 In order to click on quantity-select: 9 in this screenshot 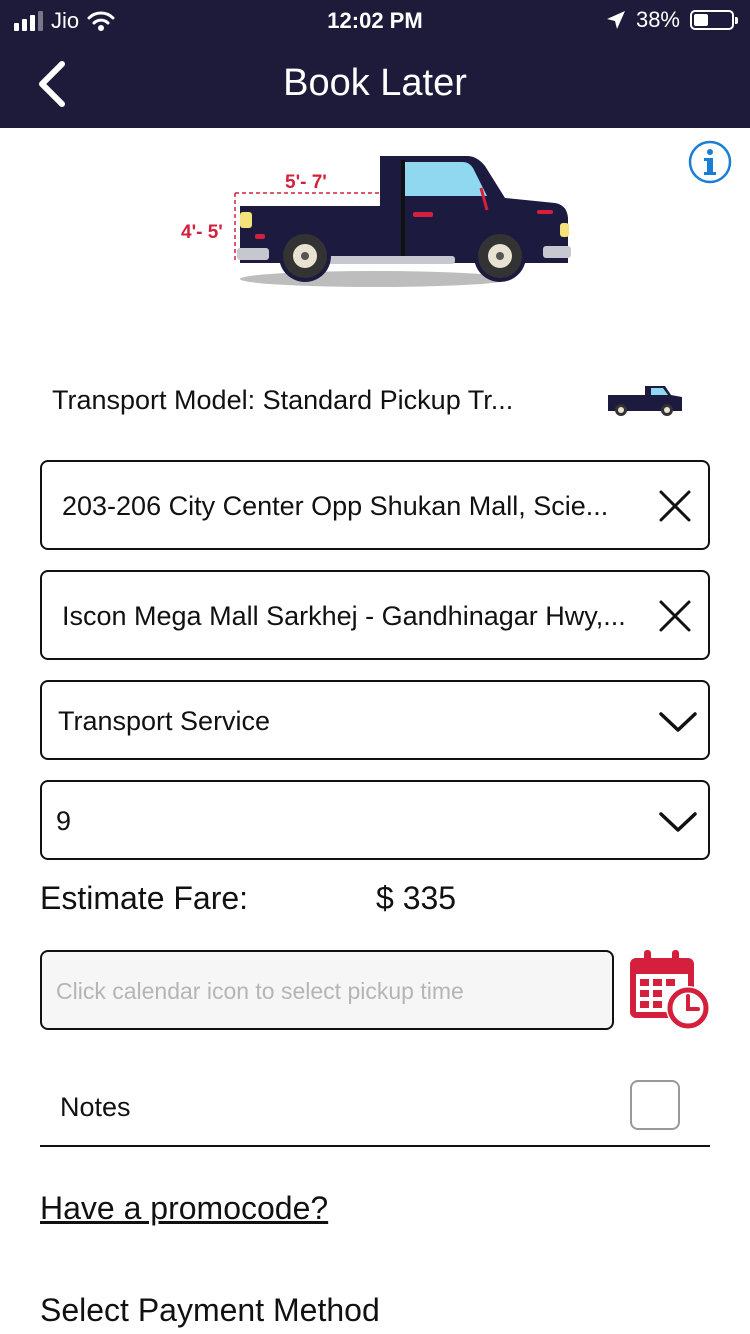, I will do `click(375, 820)`.